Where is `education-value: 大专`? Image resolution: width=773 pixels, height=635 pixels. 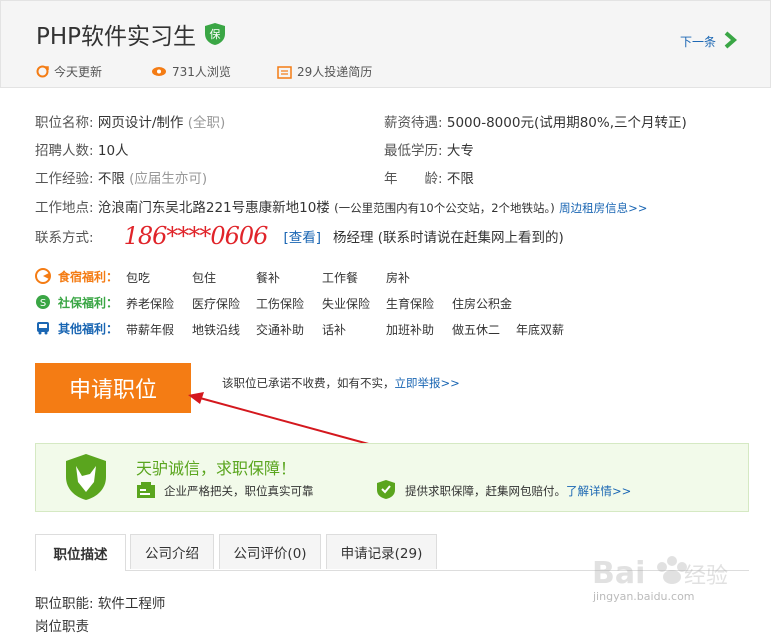
education-value: 大专 is located at coordinates (460, 151).